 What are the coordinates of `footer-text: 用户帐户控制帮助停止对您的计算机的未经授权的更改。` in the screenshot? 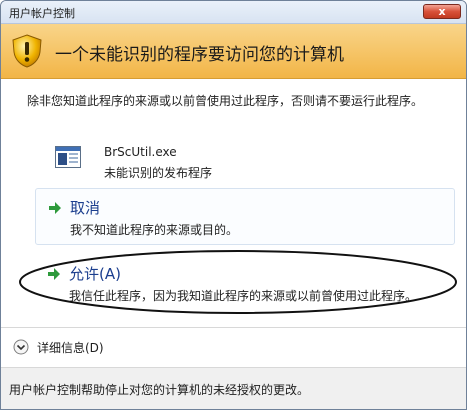 It's located at (159, 390).